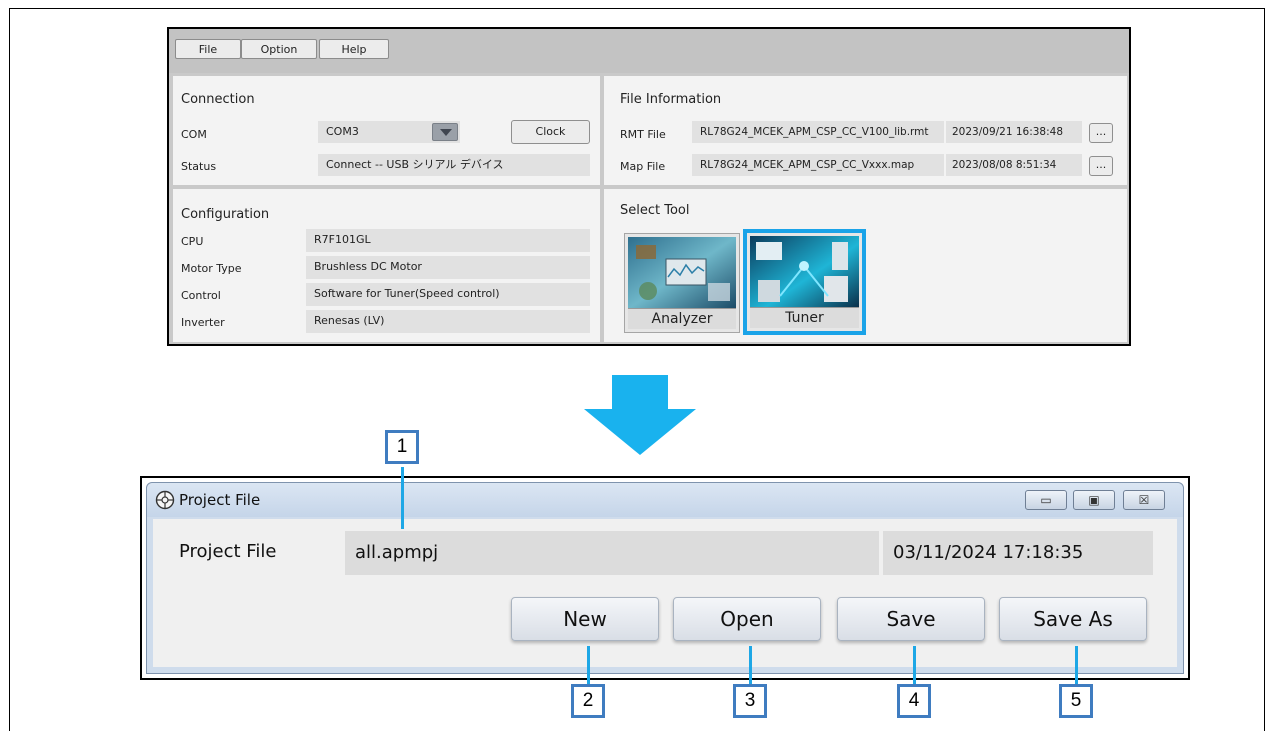 The width and height of the screenshot is (1265, 731). I want to click on motor-type-label: Motor Type, so click(211, 268).